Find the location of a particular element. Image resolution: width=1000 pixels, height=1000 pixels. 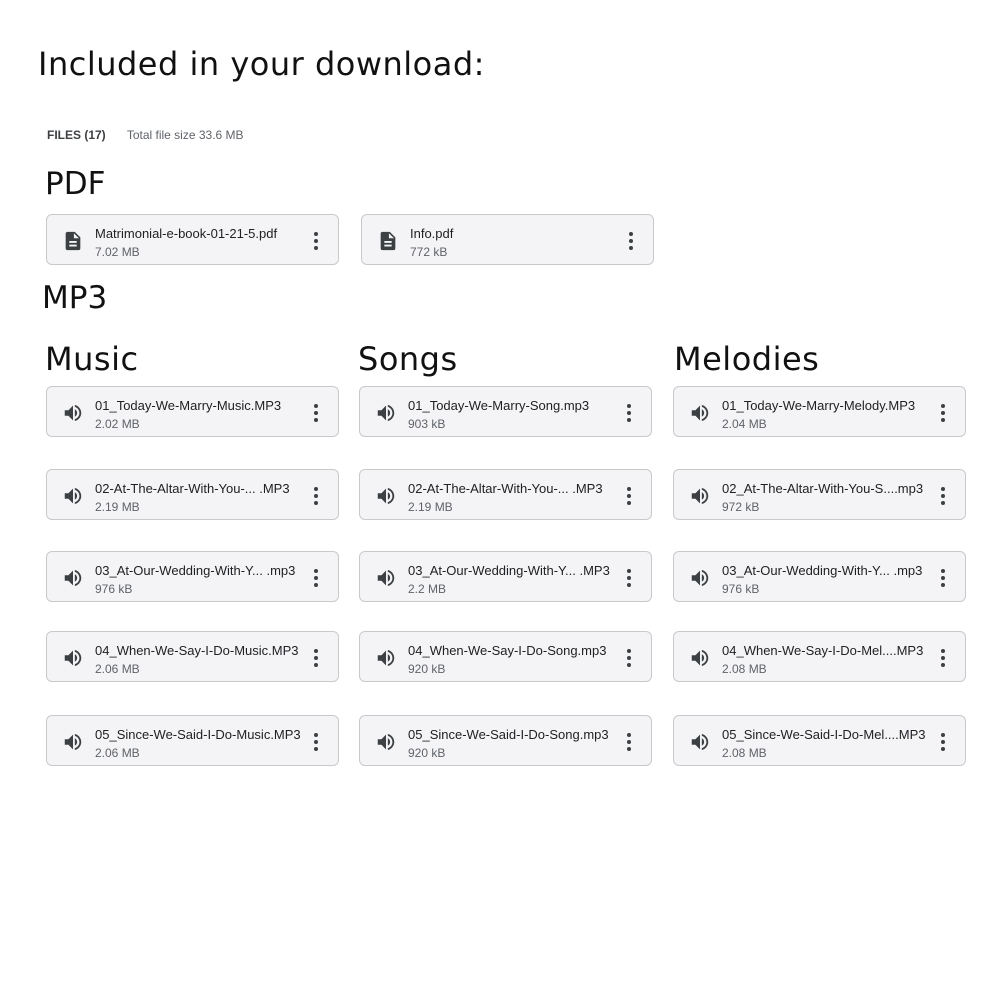

file-name: 04_When-We-Say-I-Do-Music.MP3 is located at coordinates (197, 650).